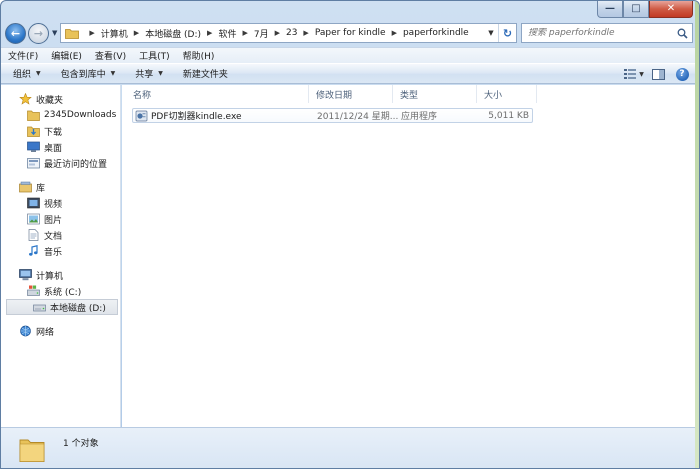  I want to click on back-button: ←, so click(15, 33).